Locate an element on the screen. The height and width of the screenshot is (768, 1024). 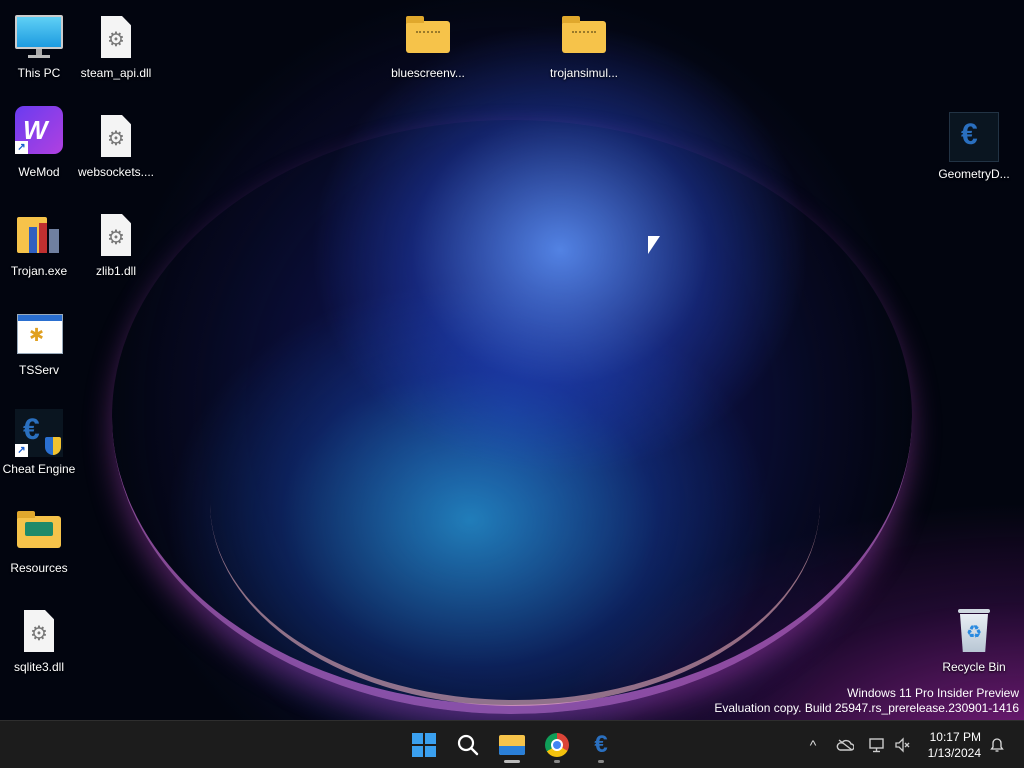
taskbar-clock: 10:17 PM 1/13/2024 is located at coordinates (949, 745).